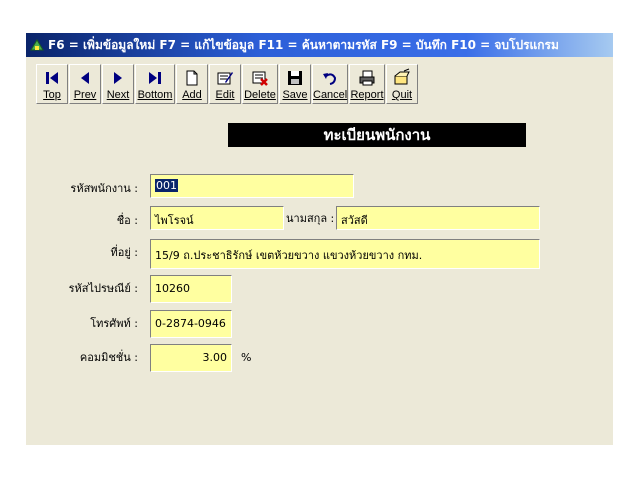  I want to click on cancel-label: Cancel, so click(330, 95).